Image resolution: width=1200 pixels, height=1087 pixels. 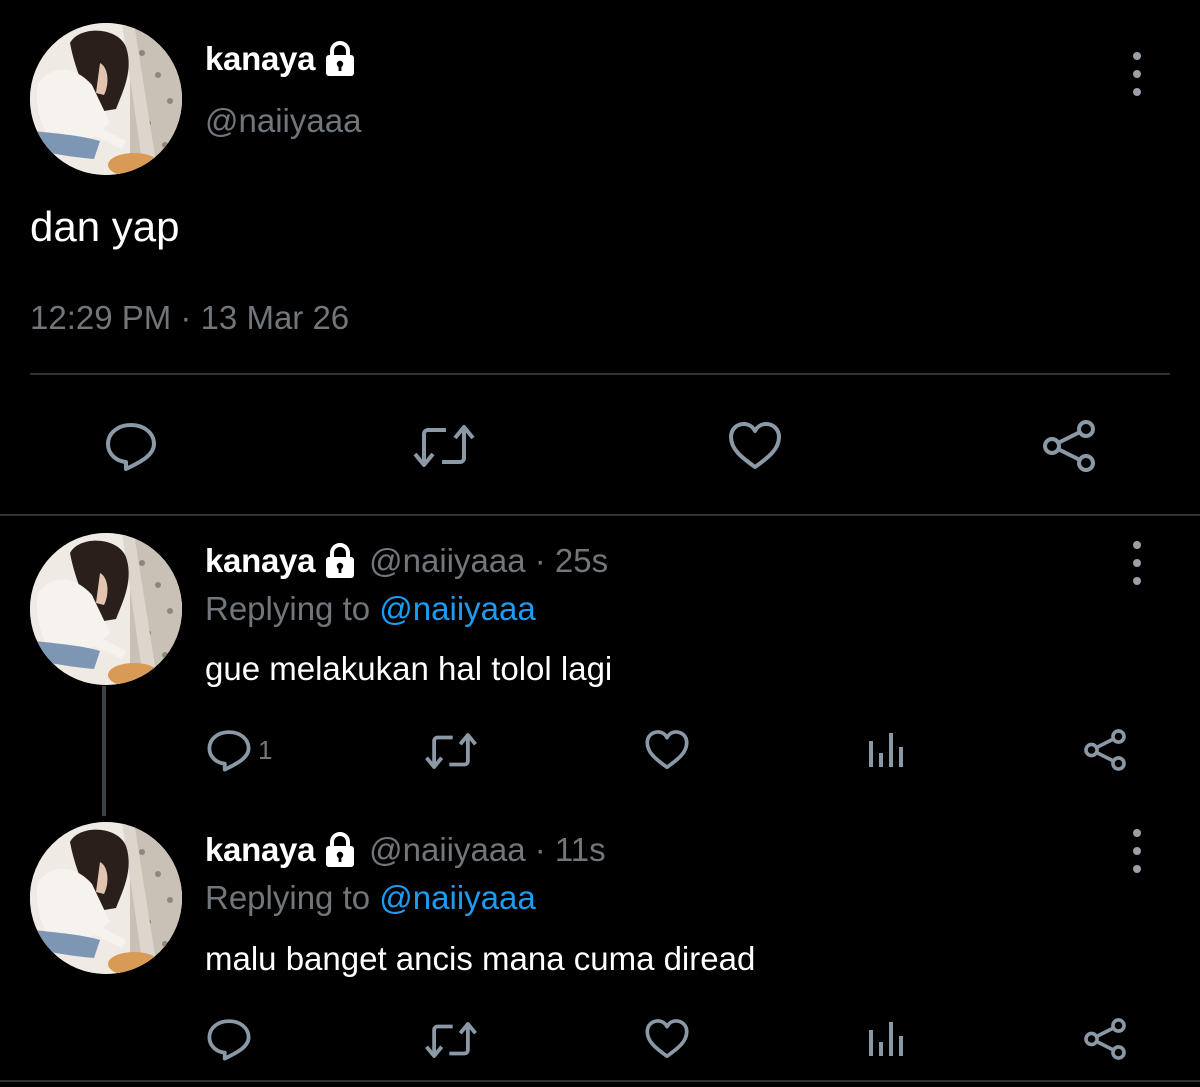 What do you see at coordinates (105, 226) in the screenshot?
I see `tweet-text: dan yap` at bounding box center [105, 226].